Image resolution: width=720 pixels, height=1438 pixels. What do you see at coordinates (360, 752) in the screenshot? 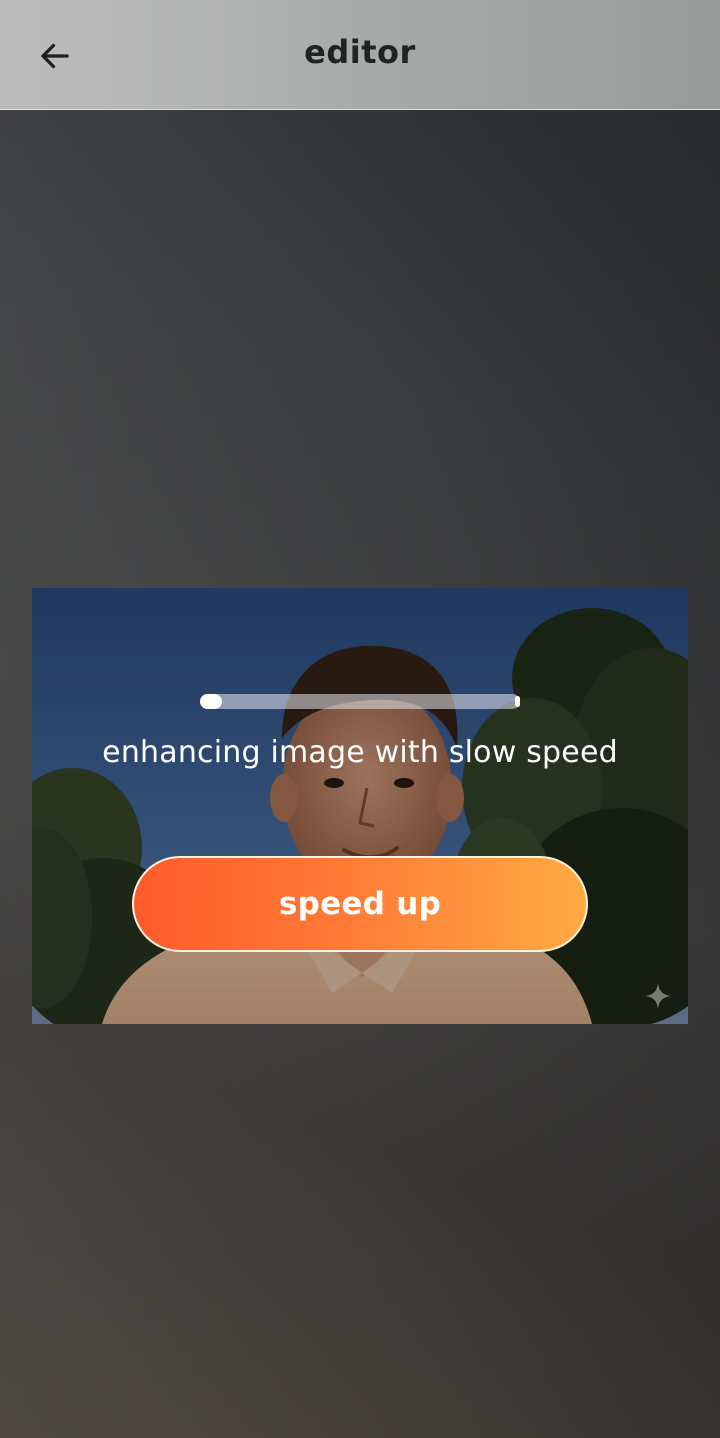
I see `enhance-status-text: enhancing image with slow speed` at bounding box center [360, 752].